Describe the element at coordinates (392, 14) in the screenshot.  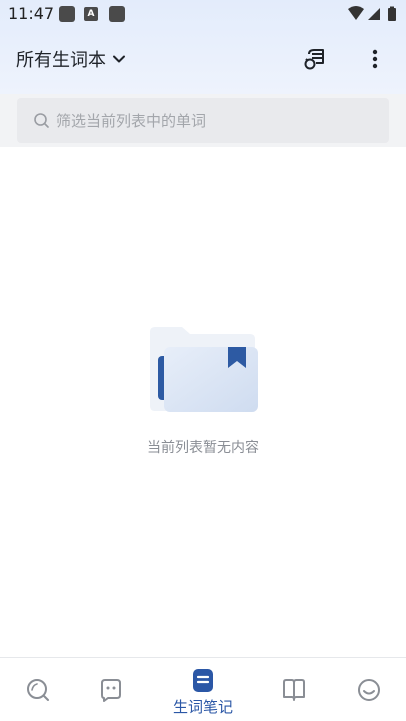
I see `battery-icon` at that location.